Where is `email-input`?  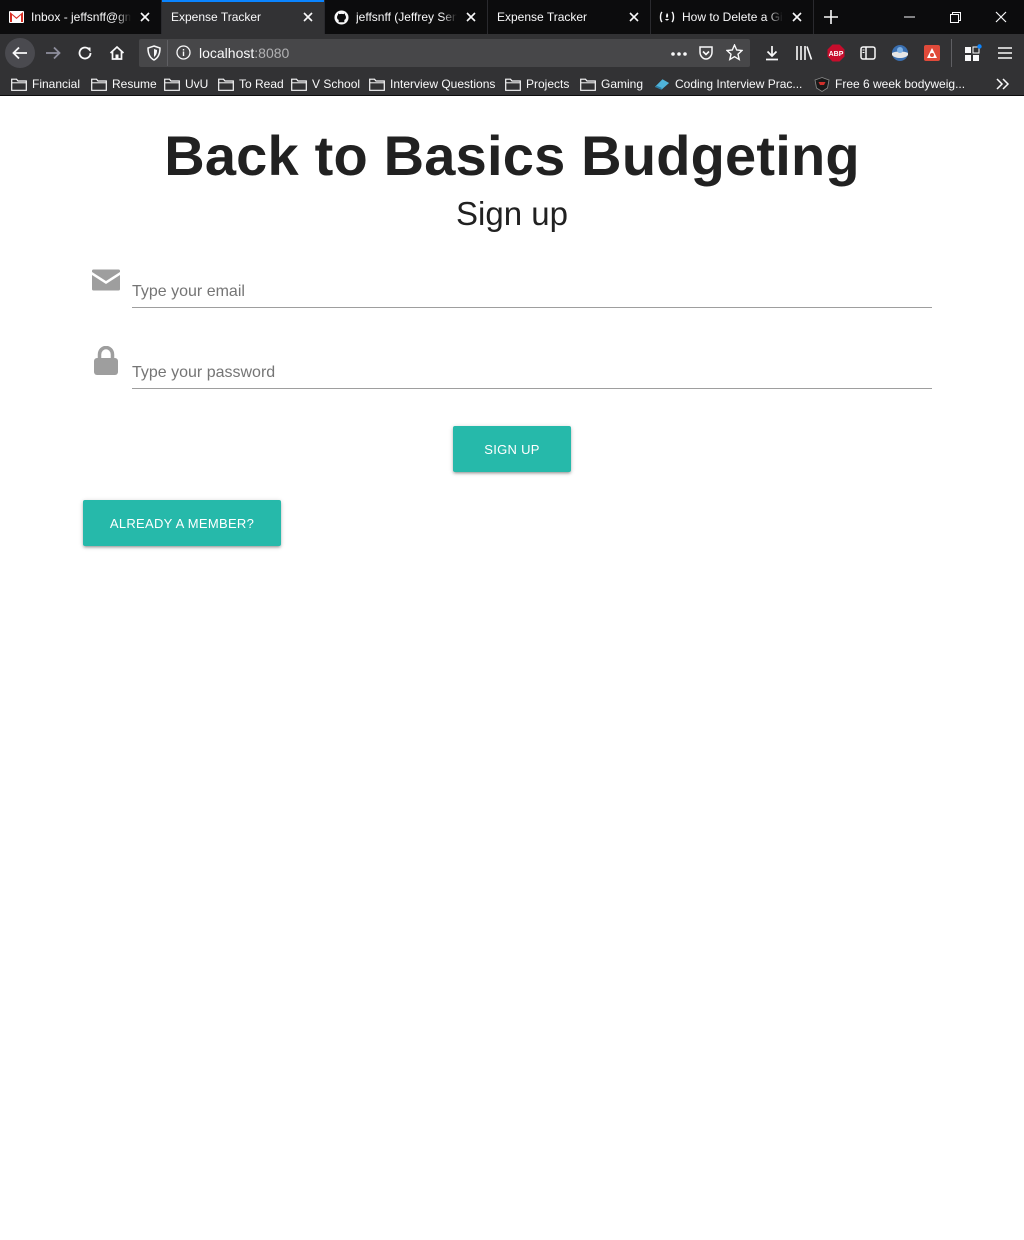 email-input is located at coordinates (532, 292).